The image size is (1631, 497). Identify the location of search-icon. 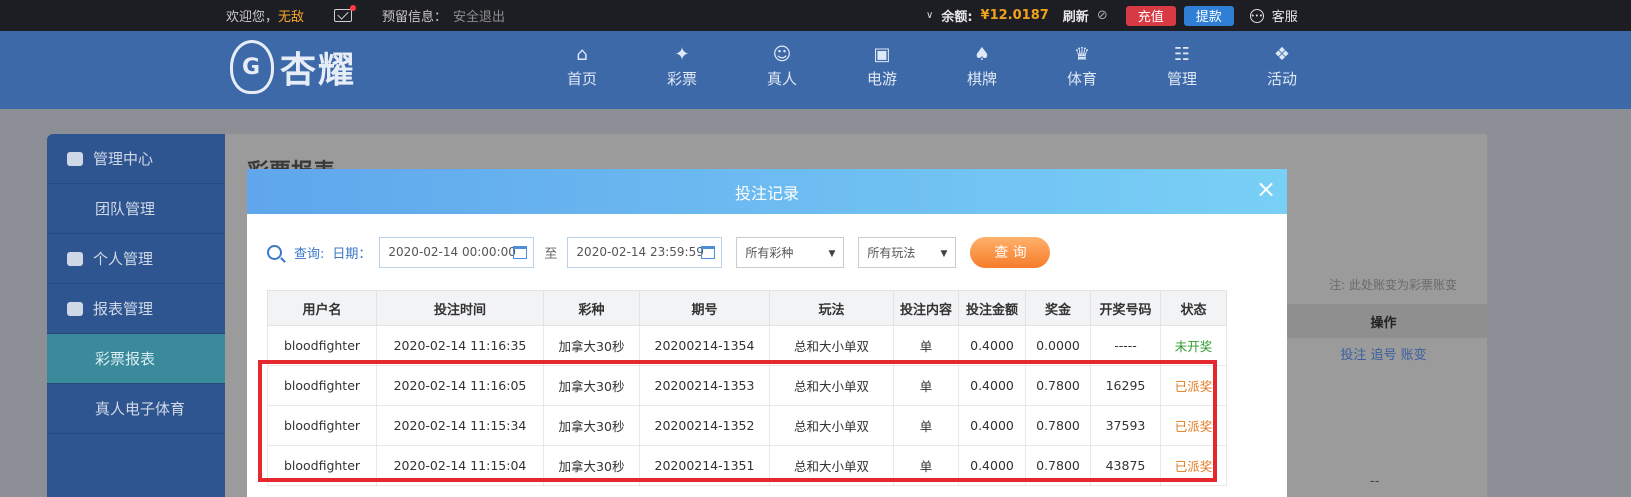
(274, 252).